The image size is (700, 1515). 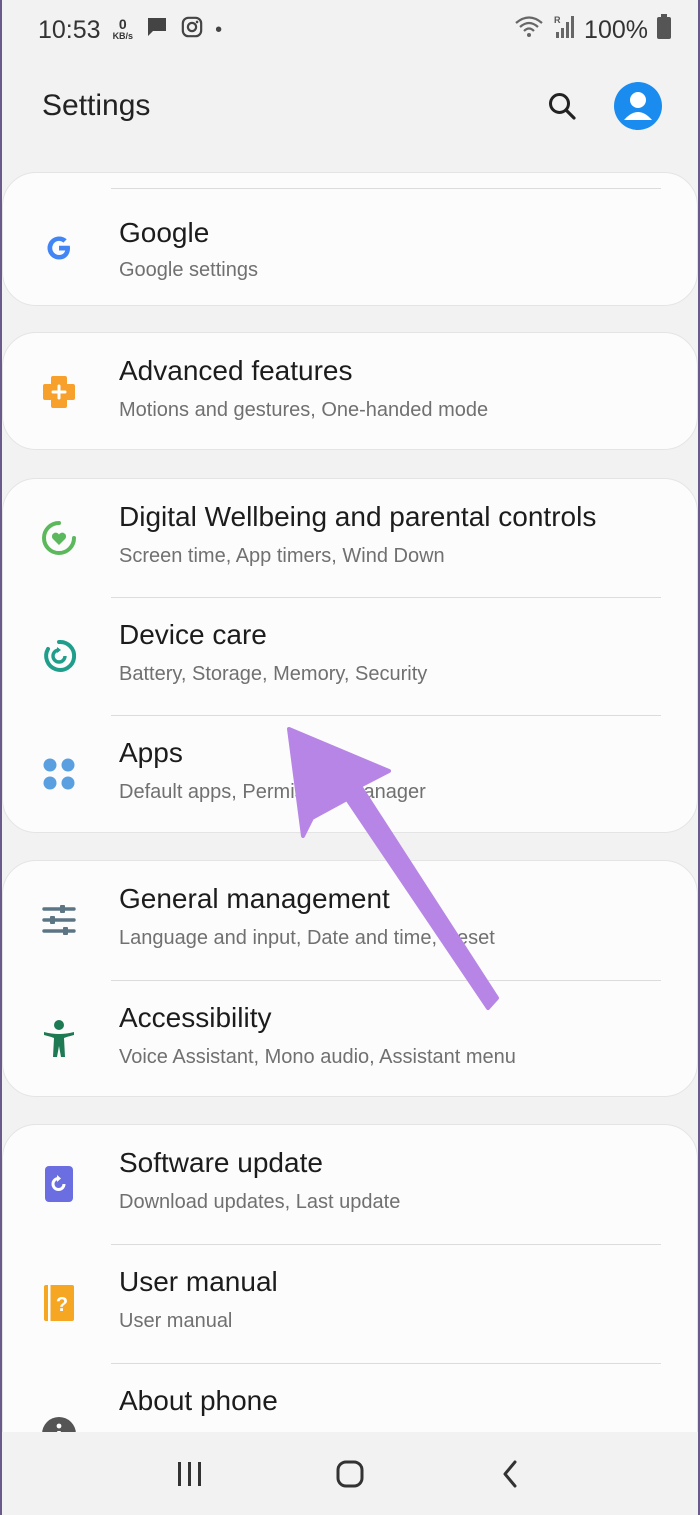 What do you see at coordinates (350, 106) in the screenshot?
I see `settings-header: Settings` at bounding box center [350, 106].